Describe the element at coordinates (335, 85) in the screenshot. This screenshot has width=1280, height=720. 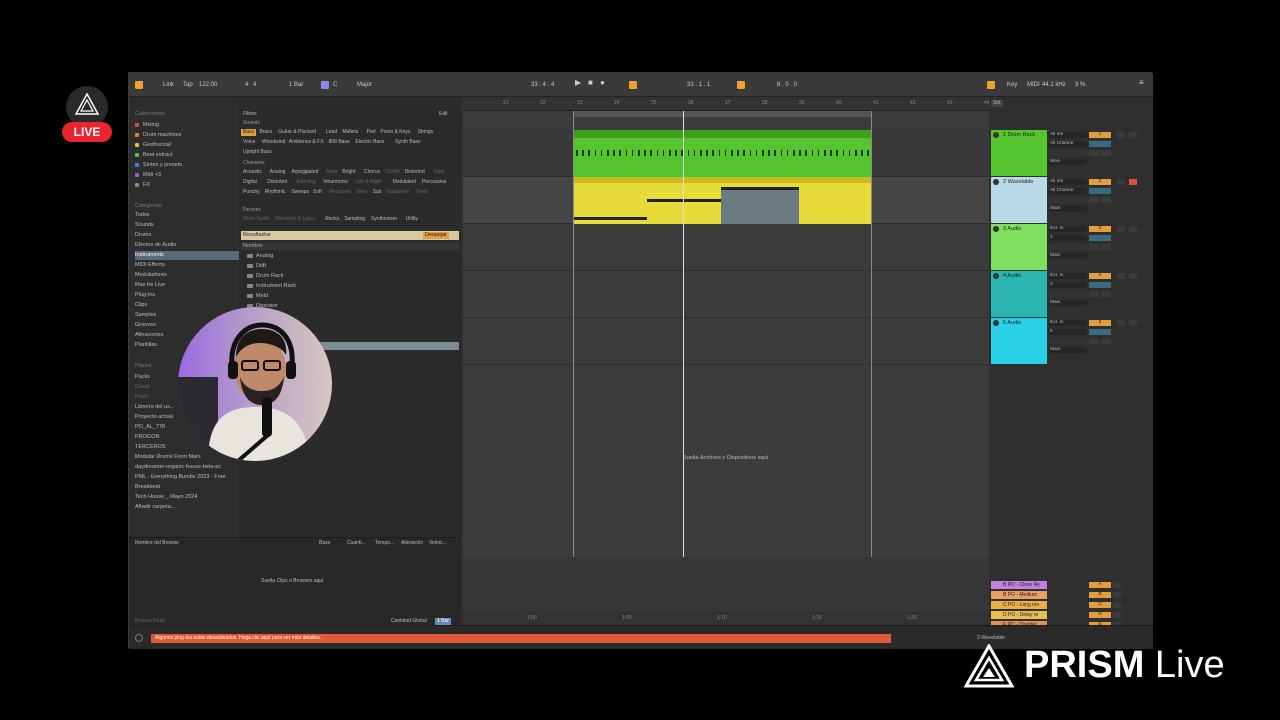
I see `key-select: C` at that location.